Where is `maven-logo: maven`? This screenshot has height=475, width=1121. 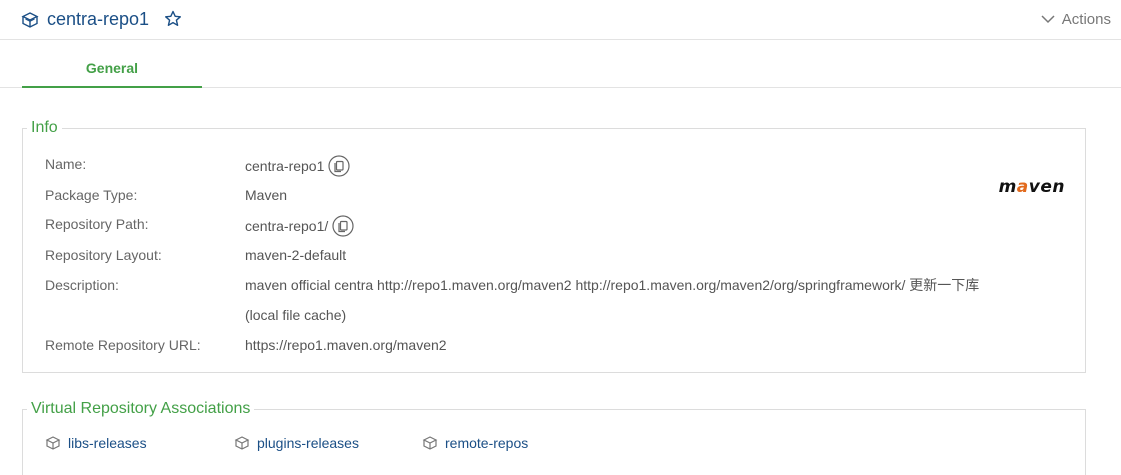 maven-logo: maven is located at coordinates (1032, 187).